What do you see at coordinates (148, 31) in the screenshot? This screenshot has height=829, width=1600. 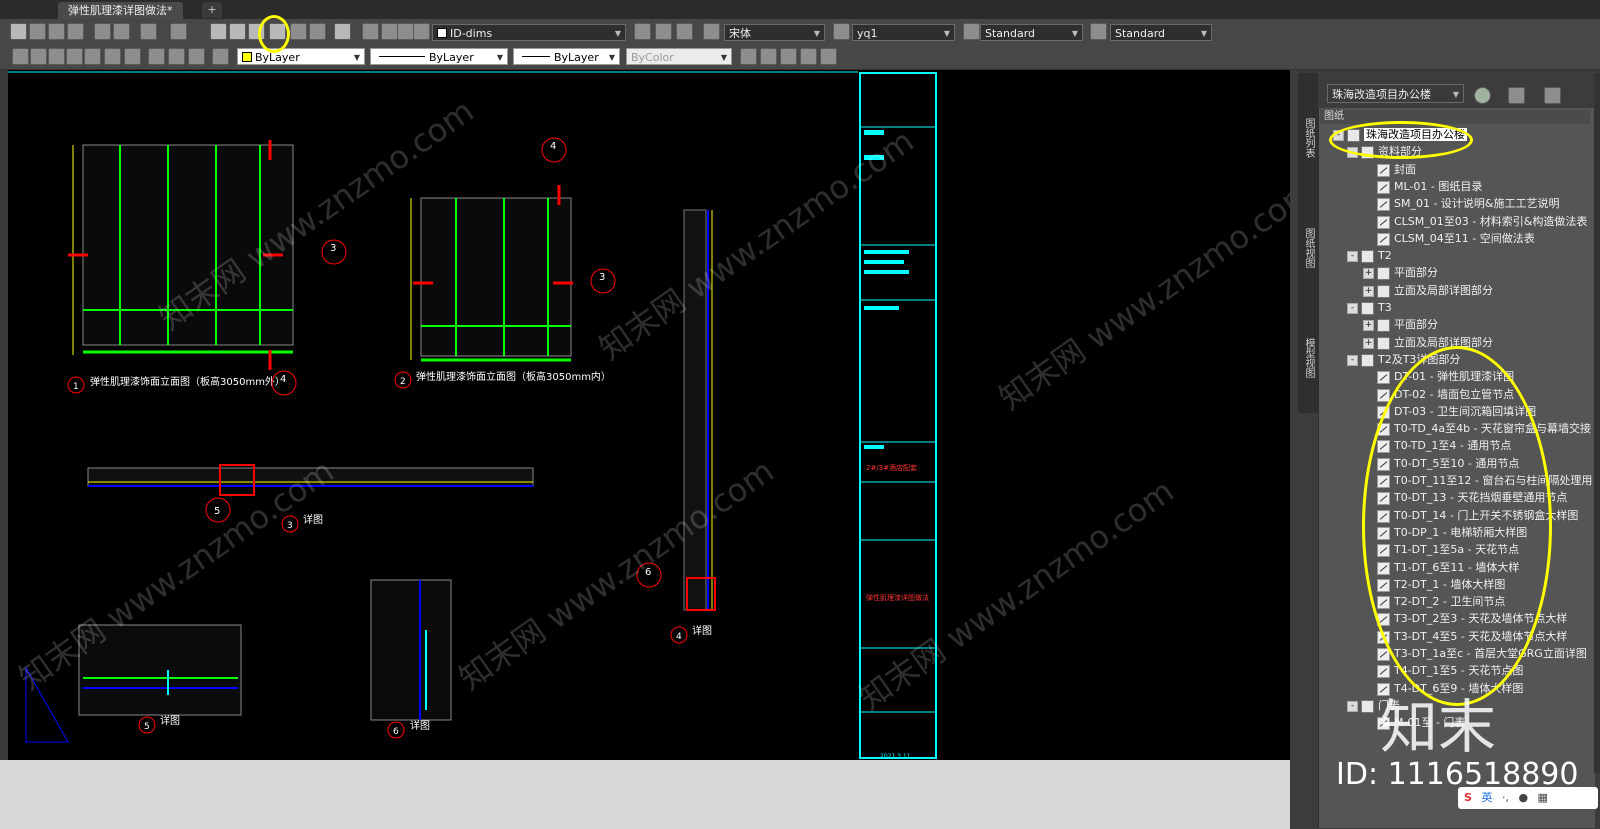 I see `undo-icon` at bounding box center [148, 31].